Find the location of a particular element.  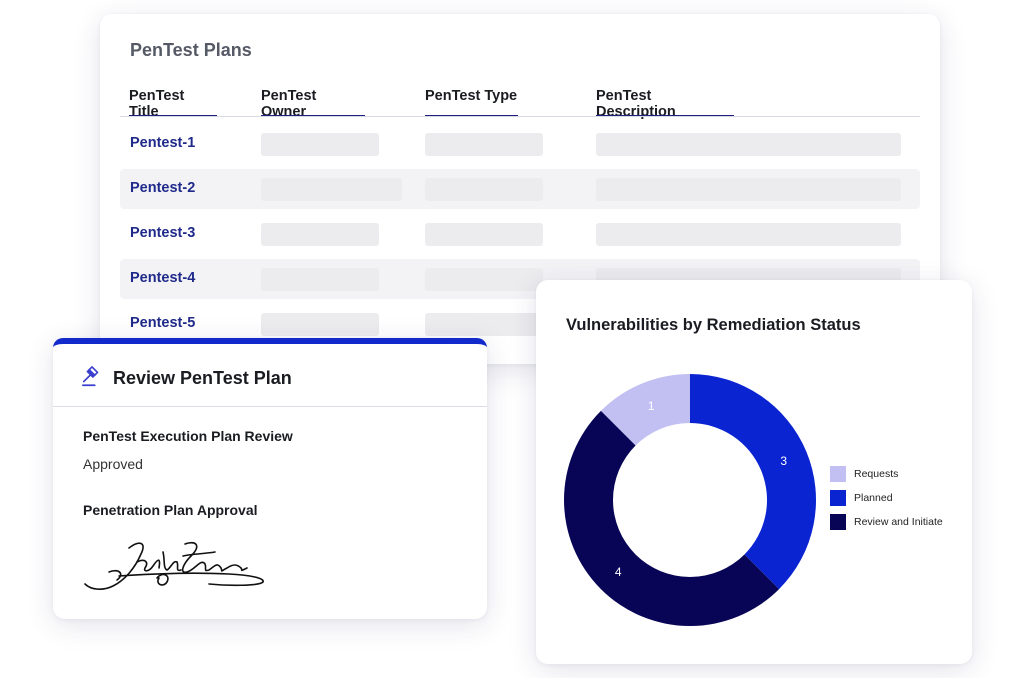

legend-item-review-and-initiate: Review and Initiate is located at coordinates (886, 522).